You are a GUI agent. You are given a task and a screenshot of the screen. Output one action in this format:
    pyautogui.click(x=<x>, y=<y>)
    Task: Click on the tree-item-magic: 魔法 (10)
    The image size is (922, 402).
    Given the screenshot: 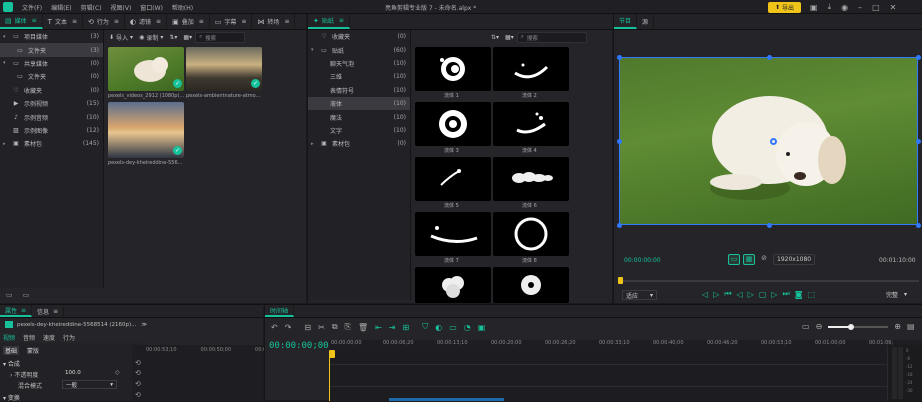 What is the action you would take?
    pyautogui.click(x=359, y=116)
    